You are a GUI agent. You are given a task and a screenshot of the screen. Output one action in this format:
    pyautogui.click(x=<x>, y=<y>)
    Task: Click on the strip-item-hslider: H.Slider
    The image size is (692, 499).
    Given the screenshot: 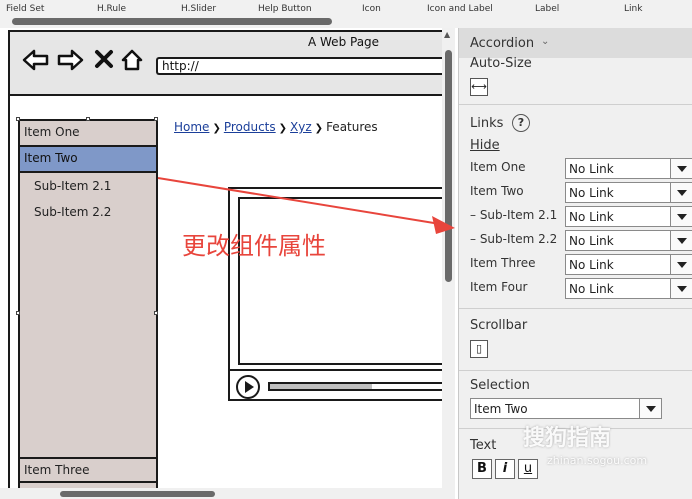 What is the action you would take?
    pyautogui.click(x=198, y=9)
    